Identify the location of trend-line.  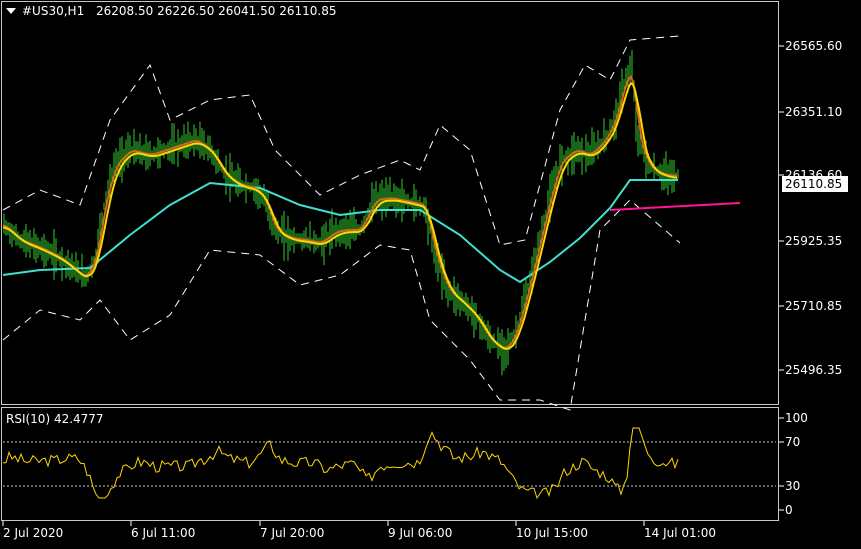
(675, 206).